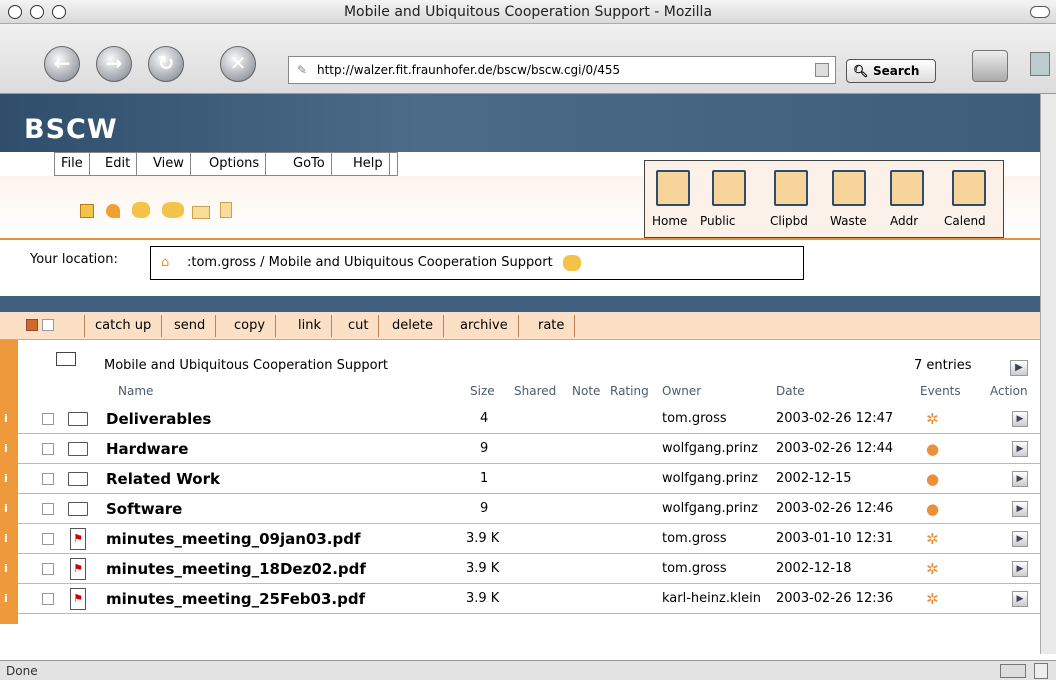 The image size is (1056, 681). Describe the element at coordinates (940, 391) in the screenshot. I see `col-events: Events` at that location.